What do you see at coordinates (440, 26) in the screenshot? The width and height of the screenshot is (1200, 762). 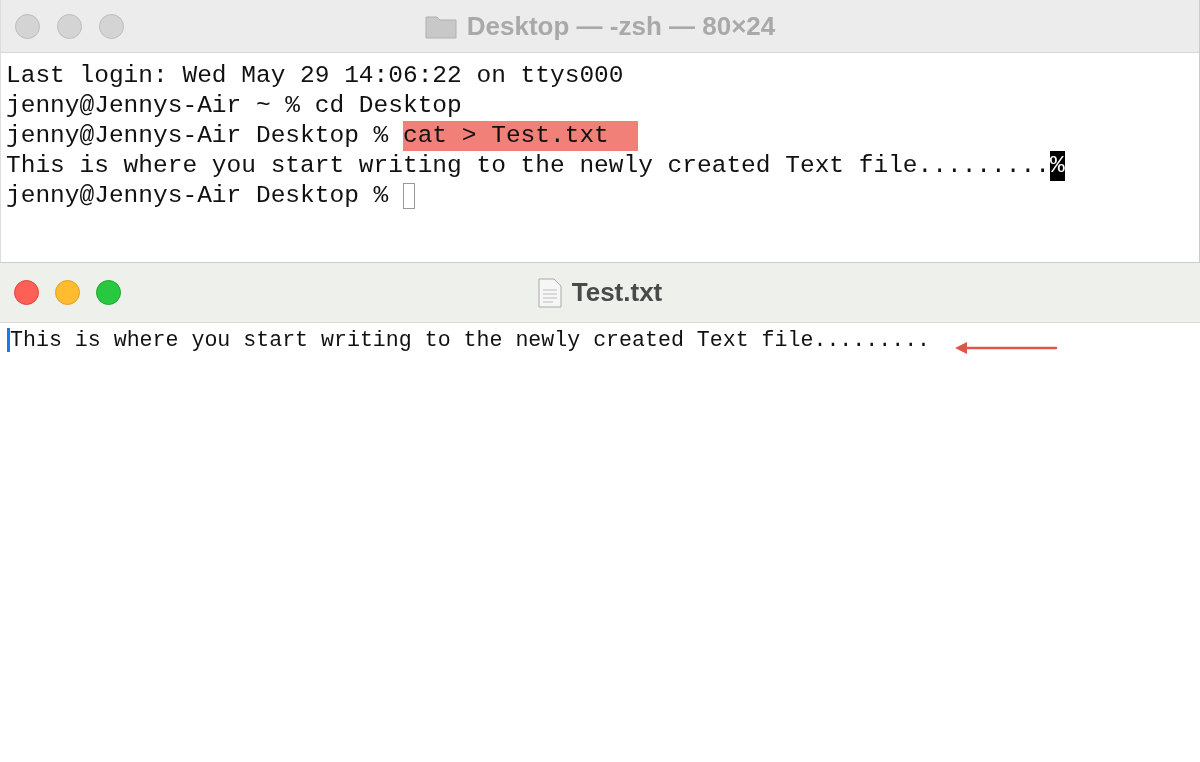 I see `folder-icon` at bounding box center [440, 26].